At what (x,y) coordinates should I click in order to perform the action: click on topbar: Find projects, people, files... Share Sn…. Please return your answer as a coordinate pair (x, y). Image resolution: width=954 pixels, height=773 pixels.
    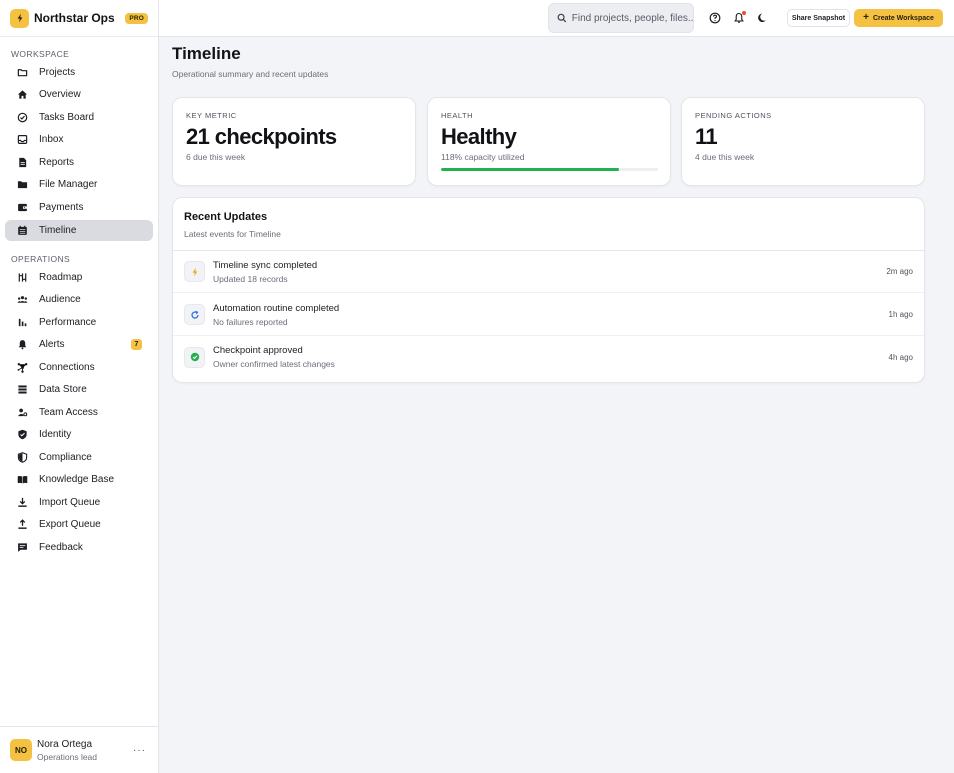
    Looking at the image, I should click on (556, 18).